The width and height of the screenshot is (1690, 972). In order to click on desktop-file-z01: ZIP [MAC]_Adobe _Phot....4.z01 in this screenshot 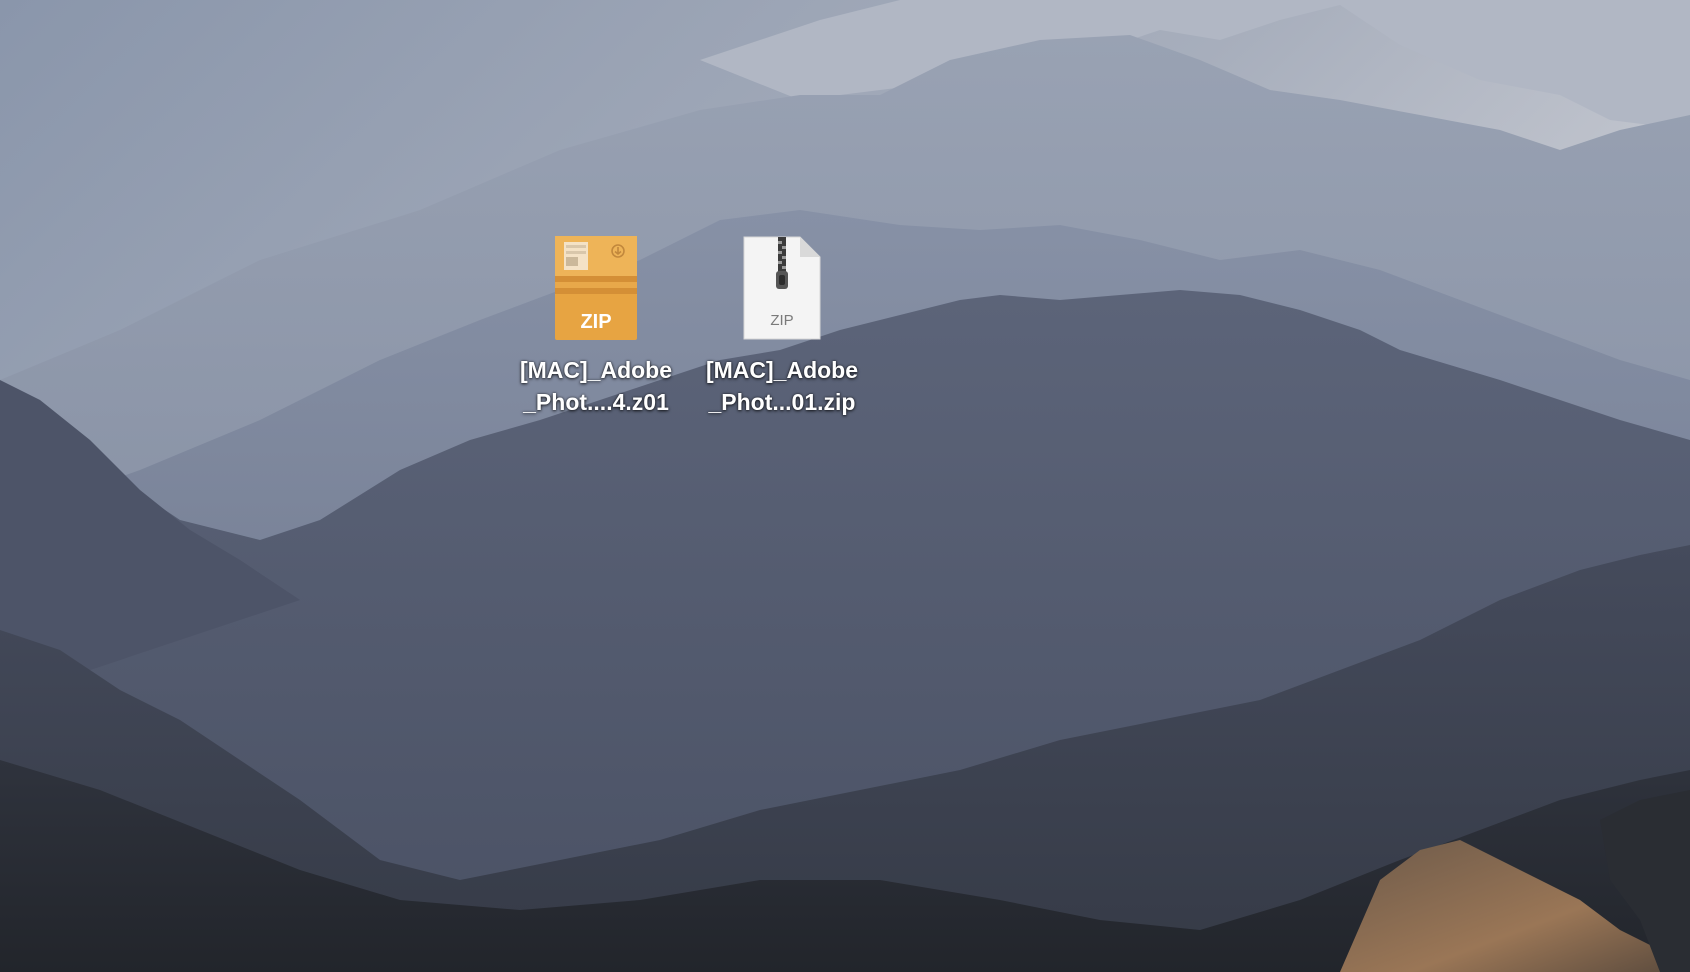, I will do `click(596, 323)`.